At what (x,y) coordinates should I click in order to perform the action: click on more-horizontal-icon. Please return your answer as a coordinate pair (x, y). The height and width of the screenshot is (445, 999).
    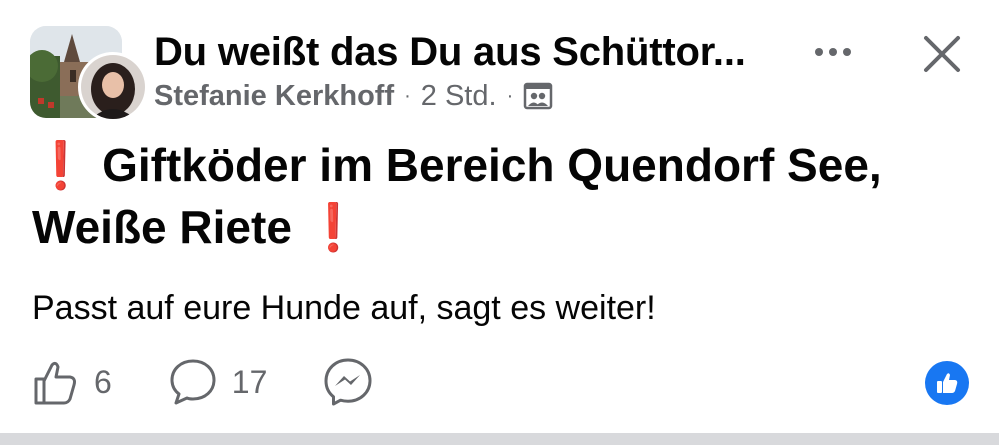
    Looking at the image, I should click on (833, 52).